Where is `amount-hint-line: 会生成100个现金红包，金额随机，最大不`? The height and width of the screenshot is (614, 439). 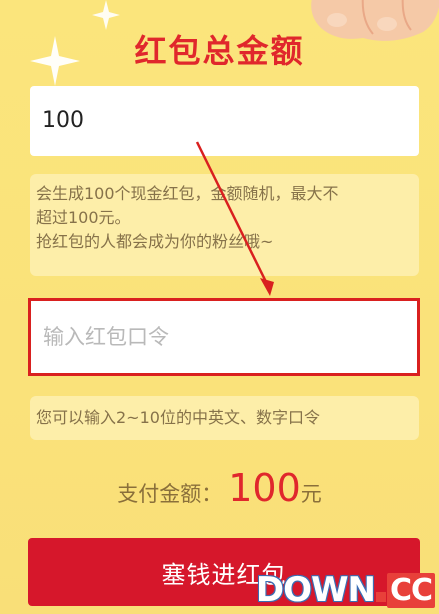 amount-hint-line: 会生成100个现金红包，金额随机，最大不 is located at coordinates (187, 193).